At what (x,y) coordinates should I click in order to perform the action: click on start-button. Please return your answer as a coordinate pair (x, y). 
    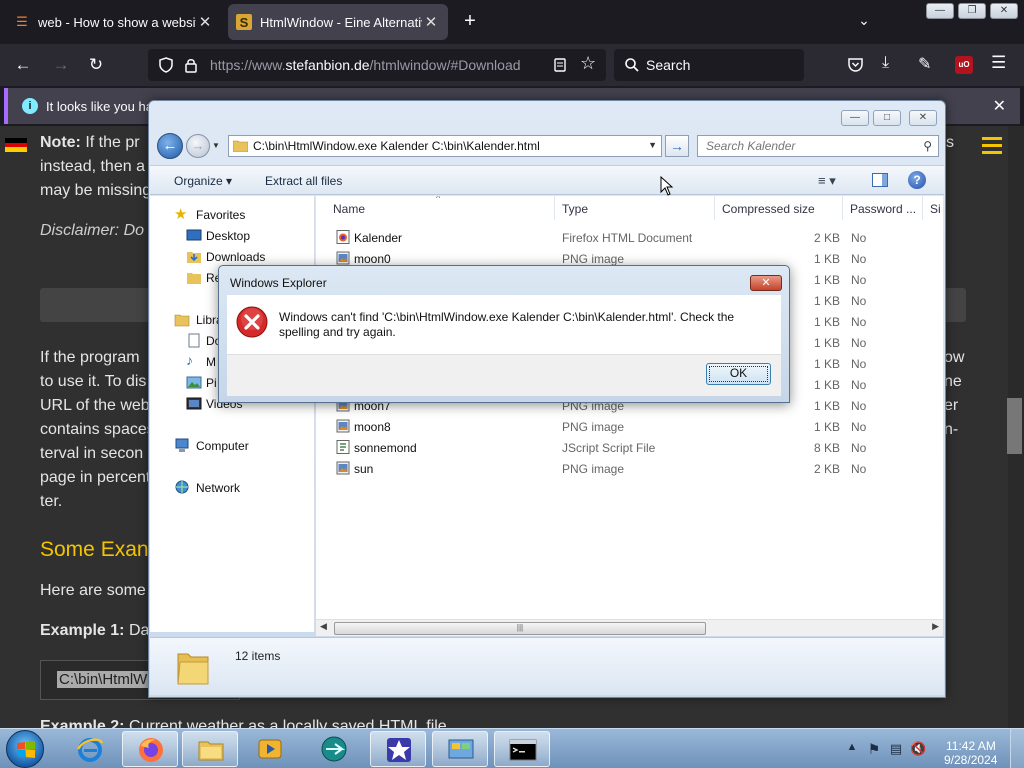
    Looking at the image, I should click on (25, 749).